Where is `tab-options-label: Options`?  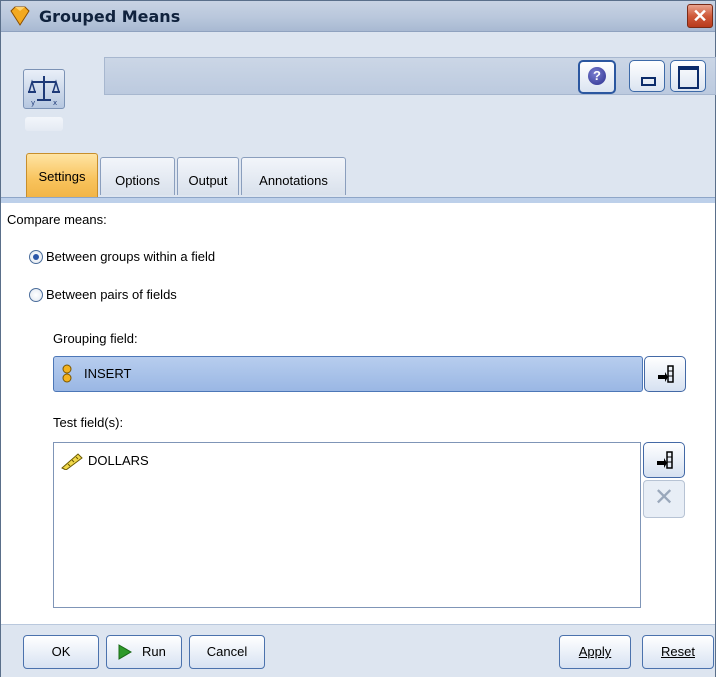
tab-options-label: Options is located at coordinates (137, 180).